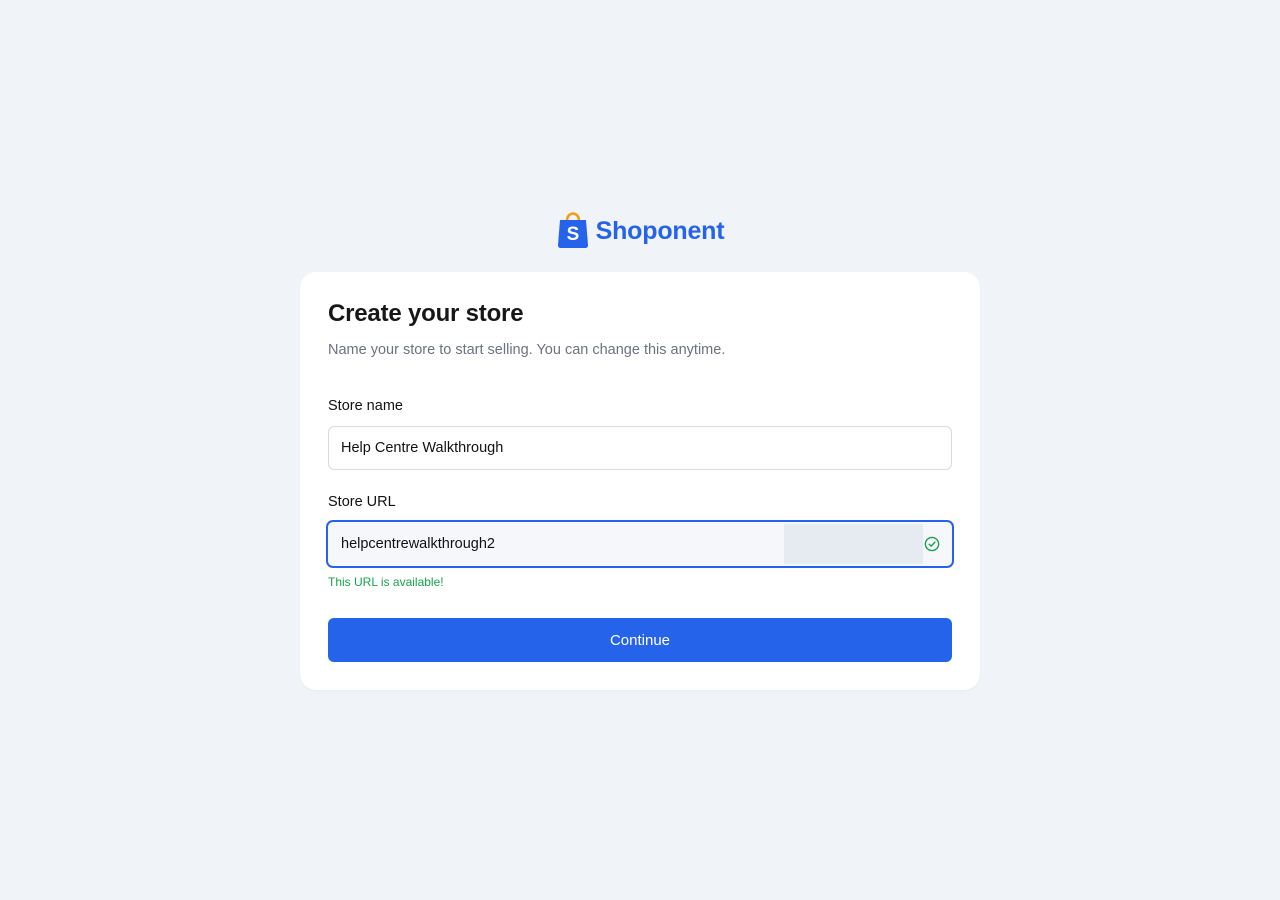  What do you see at coordinates (362, 502) in the screenshot?
I see `store-url-label: Store URL` at bounding box center [362, 502].